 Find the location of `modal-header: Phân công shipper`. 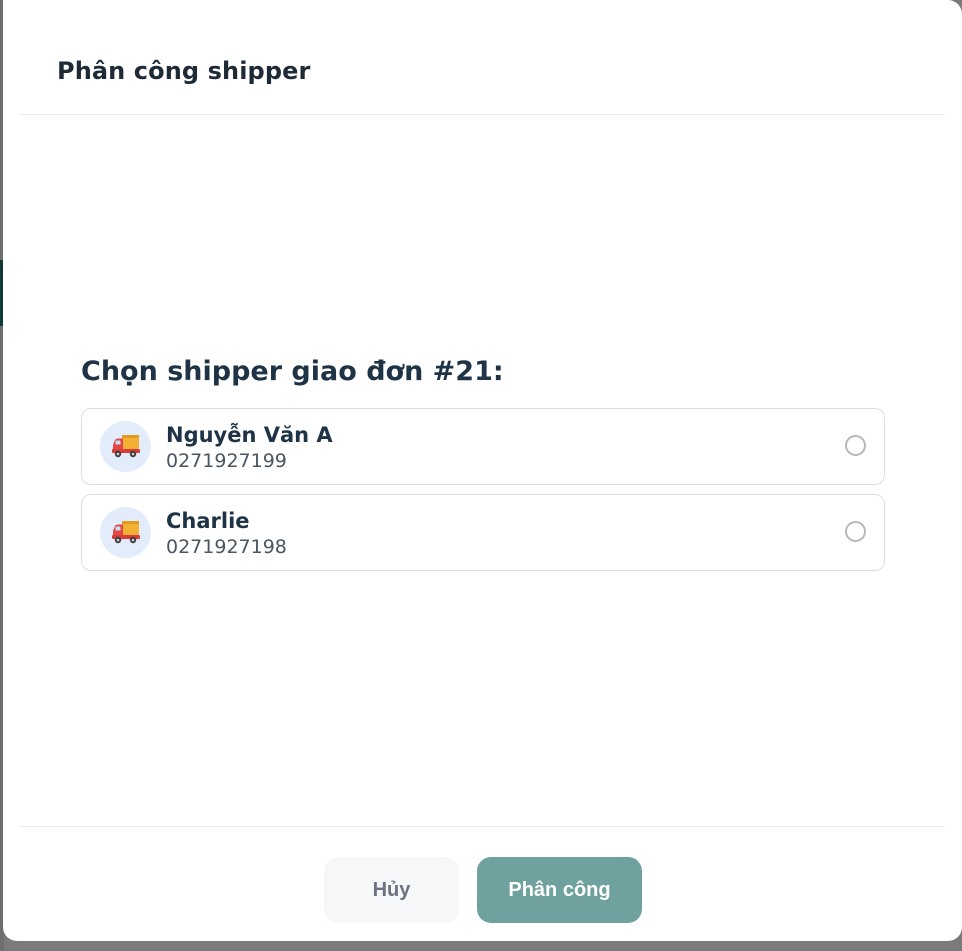

modal-header: Phân công shipper is located at coordinates (482, 57).